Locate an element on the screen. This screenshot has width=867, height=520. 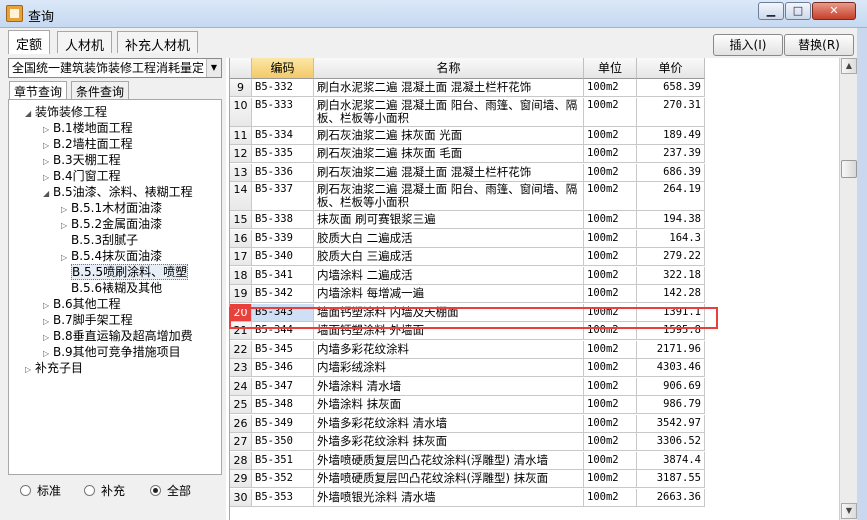
vertical-scrollbar: ▲ ▼ is located at coordinates (848, 289).